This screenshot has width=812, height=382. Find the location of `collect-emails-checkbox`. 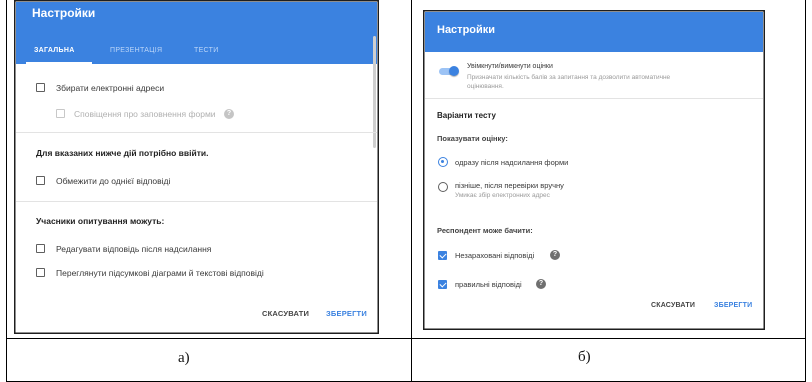

collect-emails-checkbox is located at coordinates (40, 87).